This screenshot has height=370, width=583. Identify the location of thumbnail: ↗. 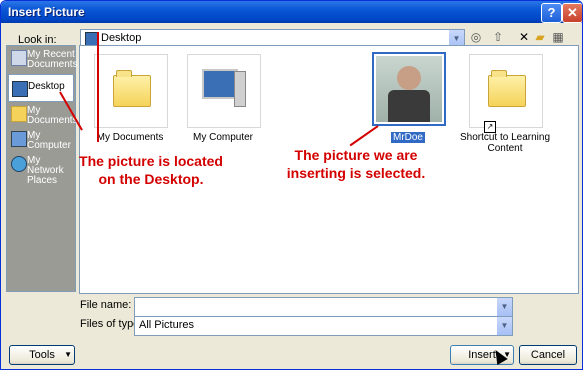
(506, 93).